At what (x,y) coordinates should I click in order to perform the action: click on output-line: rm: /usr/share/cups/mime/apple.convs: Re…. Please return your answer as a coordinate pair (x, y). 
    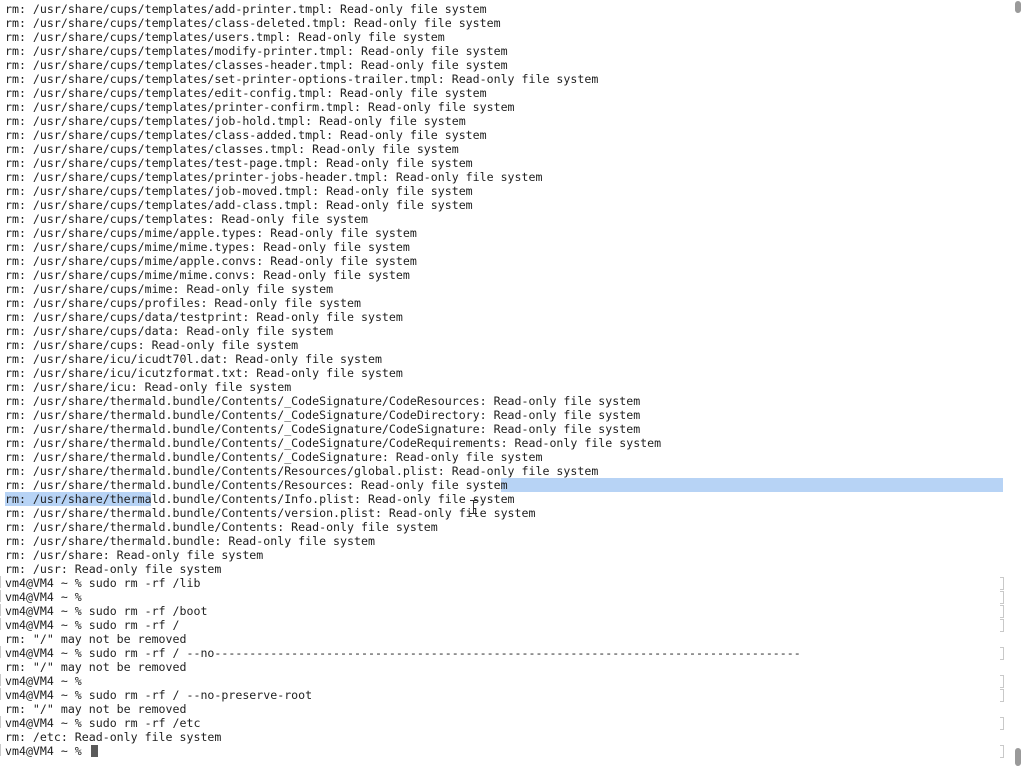
    Looking at the image, I should click on (505, 261).